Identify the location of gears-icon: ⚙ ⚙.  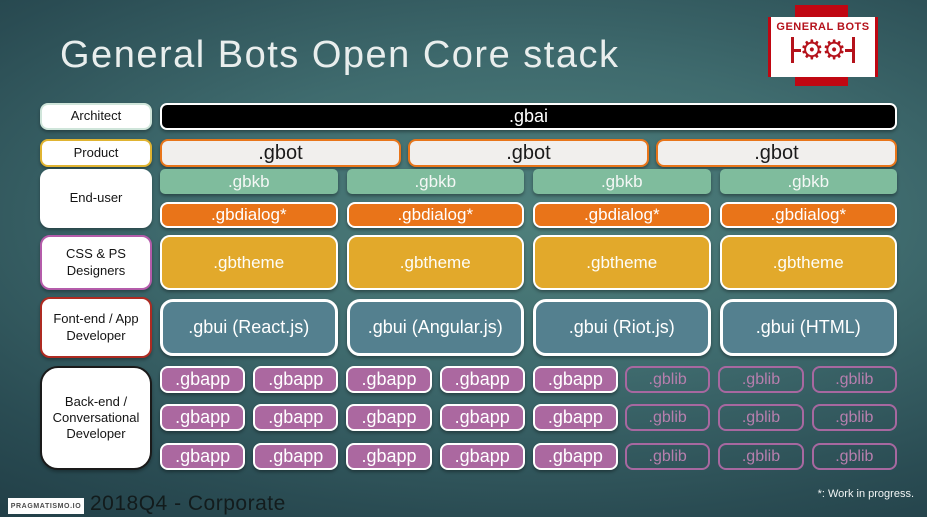
(823, 50).